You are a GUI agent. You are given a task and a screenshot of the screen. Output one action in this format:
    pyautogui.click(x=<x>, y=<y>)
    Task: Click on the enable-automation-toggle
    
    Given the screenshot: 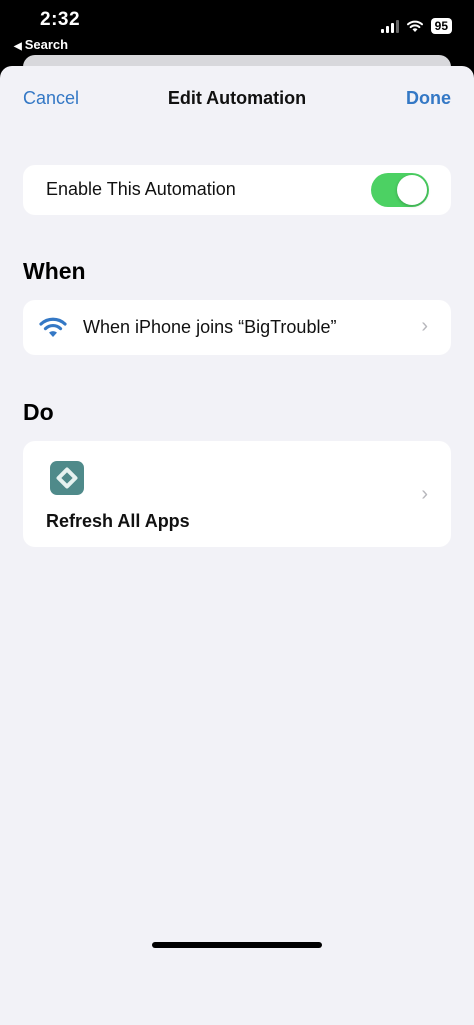 What is the action you would take?
    pyautogui.click(x=400, y=190)
    